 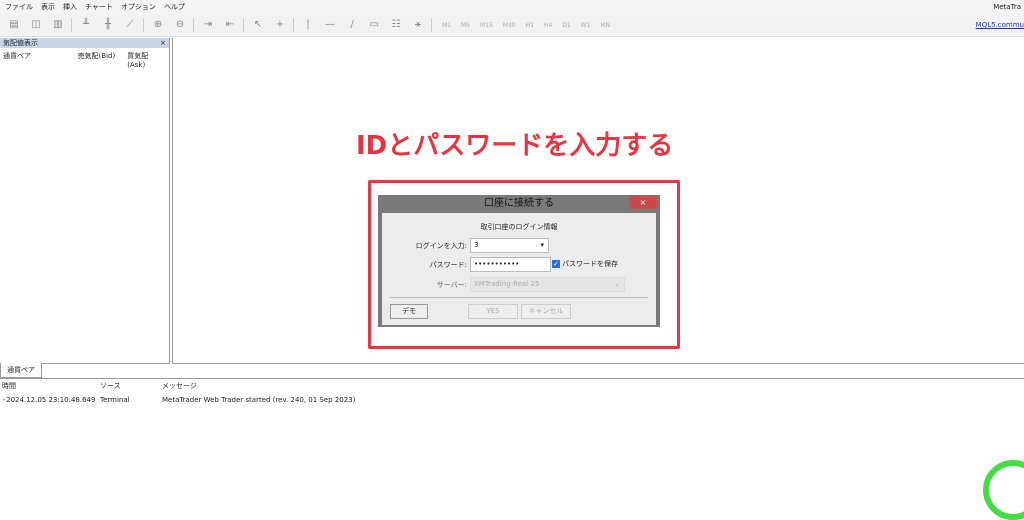 I want to click on zoom-out-icon: ⊖, so click(x=180, y=25).